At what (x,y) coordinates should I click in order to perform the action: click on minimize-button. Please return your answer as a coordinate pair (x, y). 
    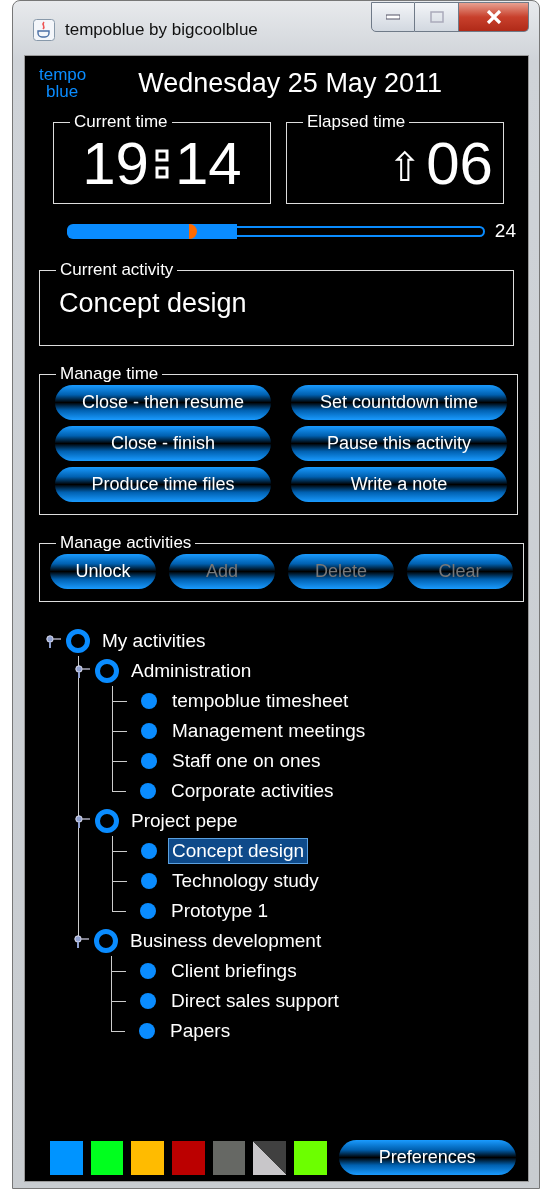
    Looking at the image, I should click on (393, 17).